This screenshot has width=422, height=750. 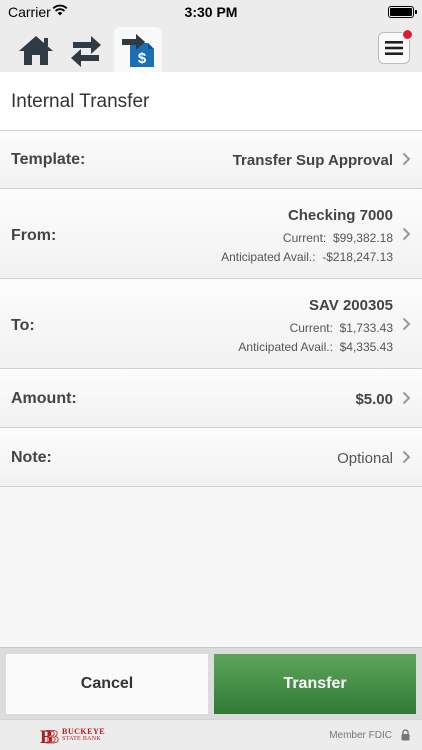 What do you see at coordinates (357, 257) in the screenshot?
I see `from-anticipated-value: -$218,247.13` at bounding box center [357, 257].